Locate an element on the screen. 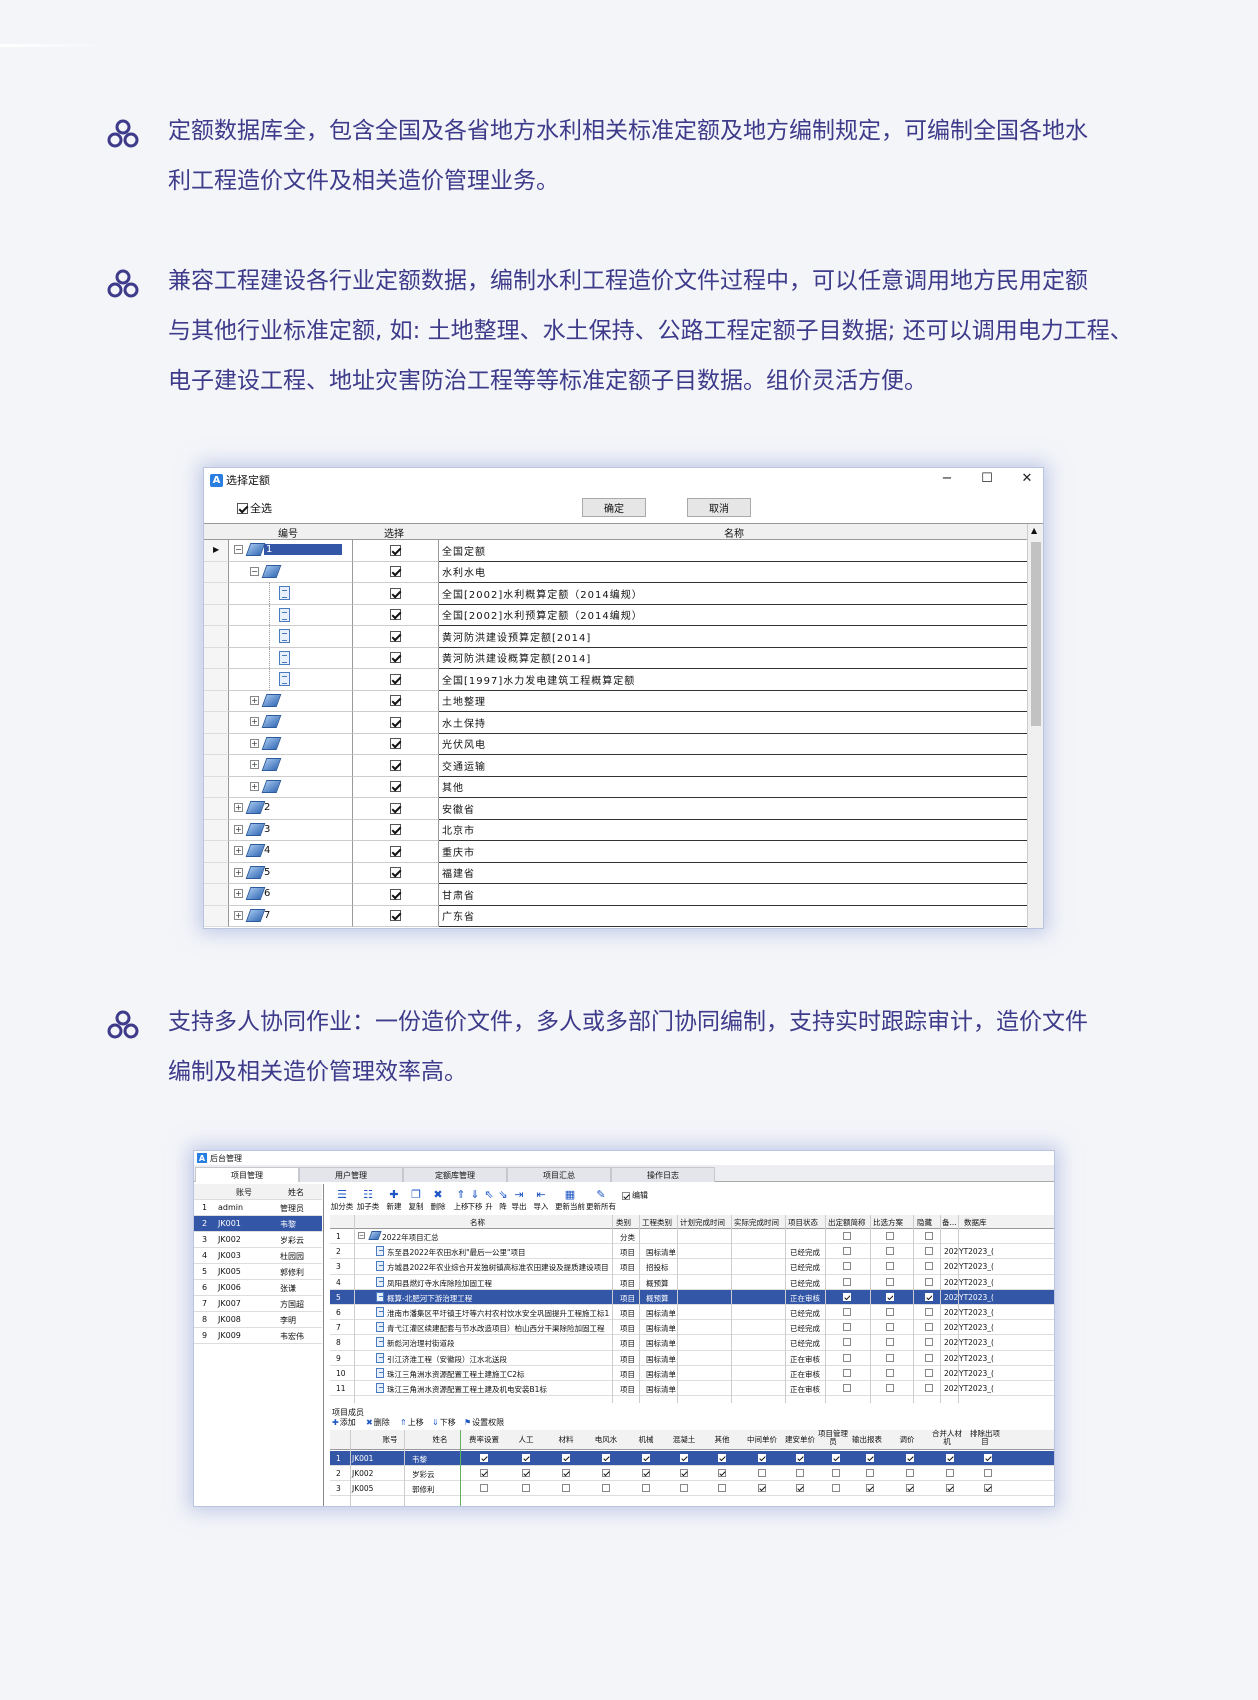 The width and height of the screenshot is (1258, 1700). toolbar-button: ⇥ 导出 is located at coordinates (519, 1200).